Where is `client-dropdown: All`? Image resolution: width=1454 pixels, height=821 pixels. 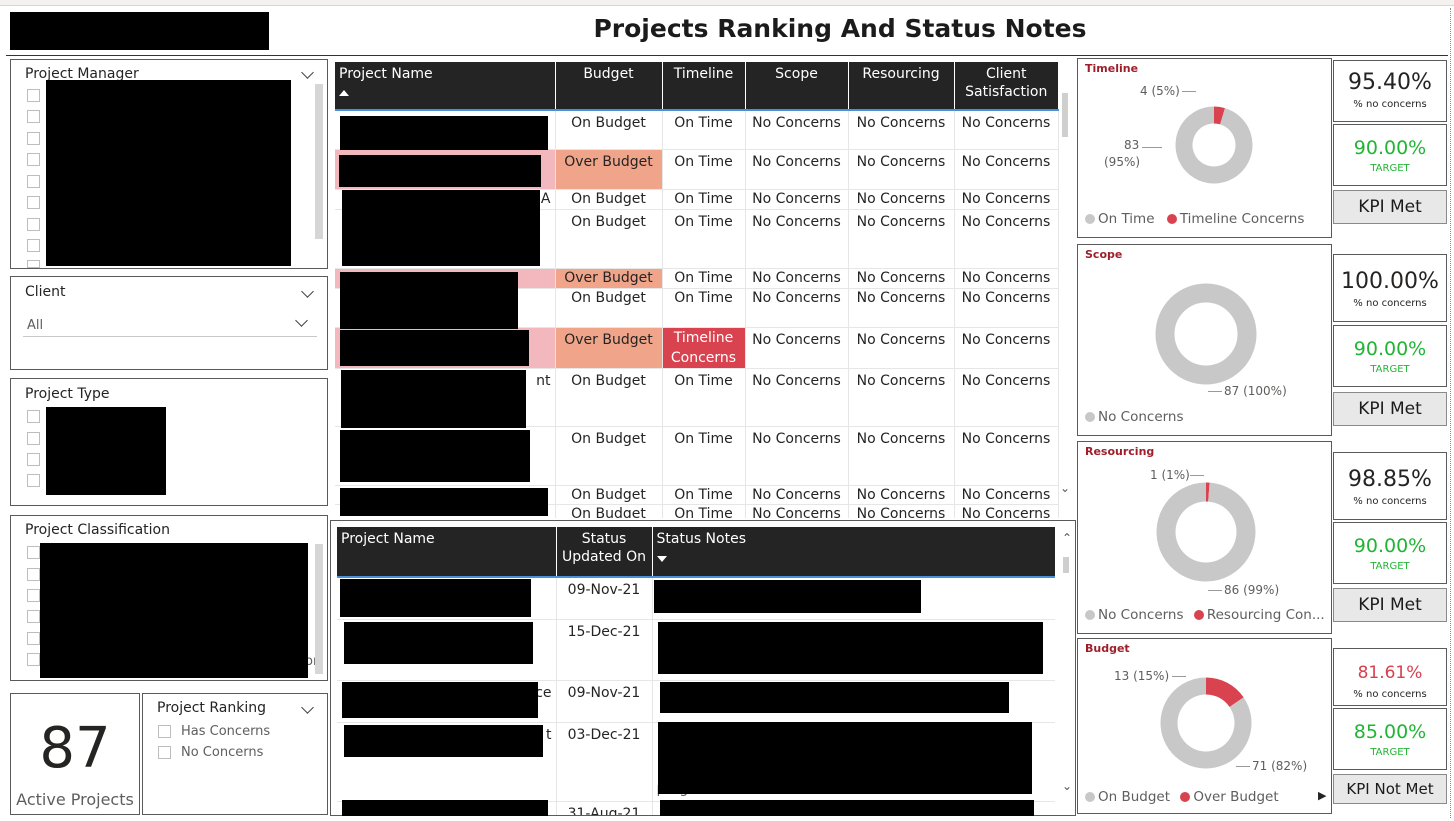
client-dropdown: All is located at coordinates (170, 324).